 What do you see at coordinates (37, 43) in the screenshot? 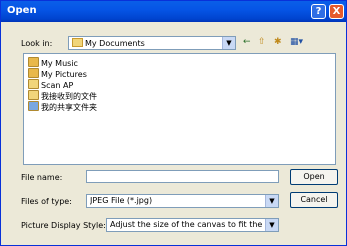
I see `look-in-label: Look in:` at bounding box center [37, 43].